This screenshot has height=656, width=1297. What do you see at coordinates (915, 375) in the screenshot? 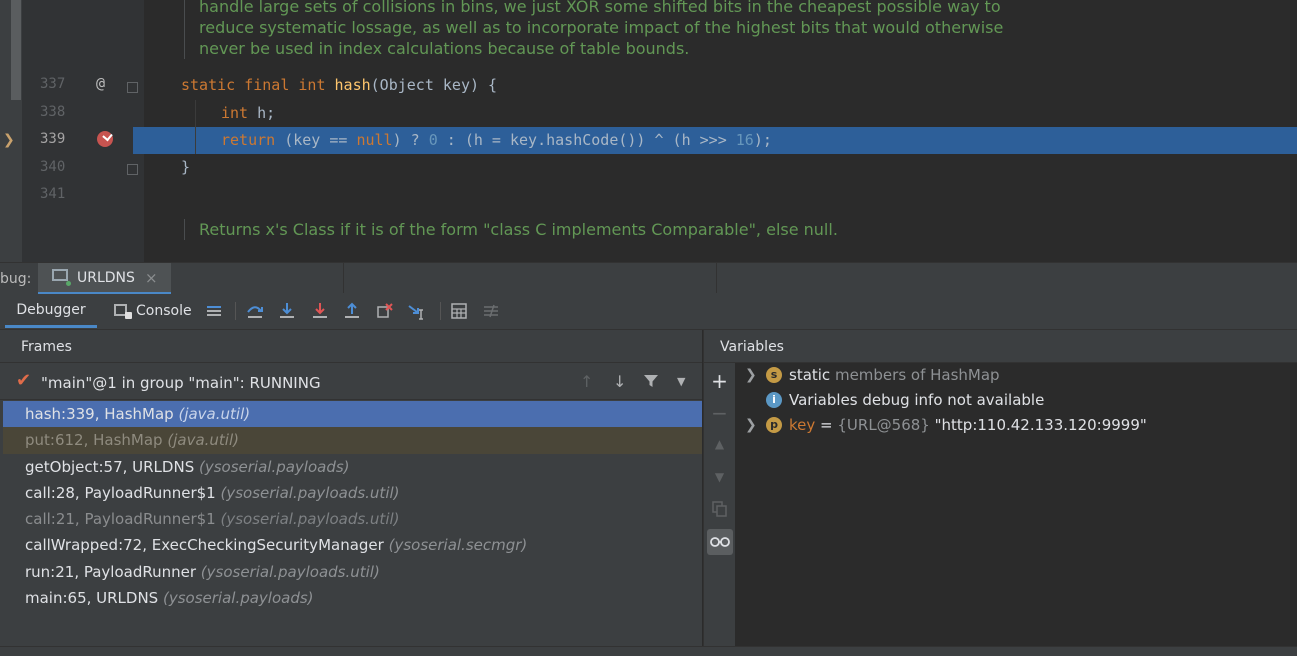
I see `variable-detail: members of HashMap` at bounding box center [915, 375].